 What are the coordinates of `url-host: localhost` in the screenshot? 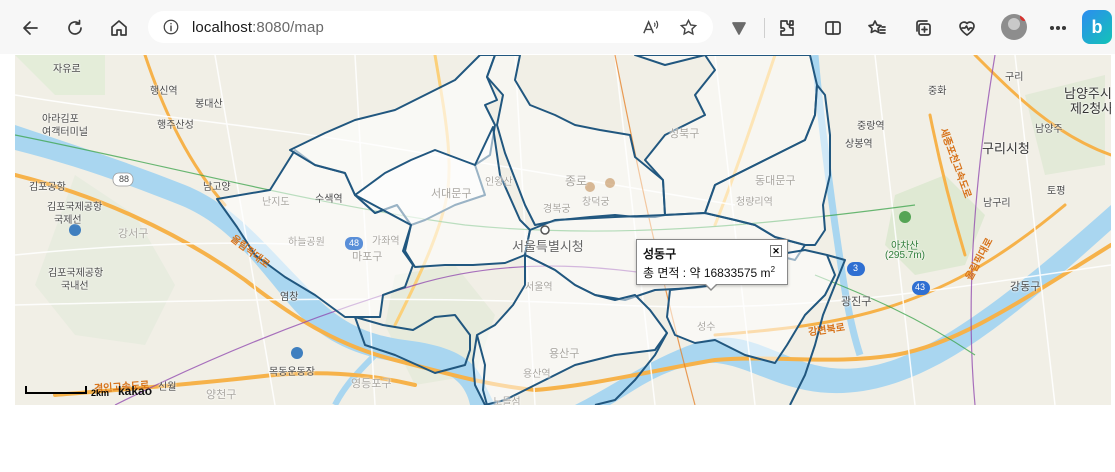 It's located at (222, 27).